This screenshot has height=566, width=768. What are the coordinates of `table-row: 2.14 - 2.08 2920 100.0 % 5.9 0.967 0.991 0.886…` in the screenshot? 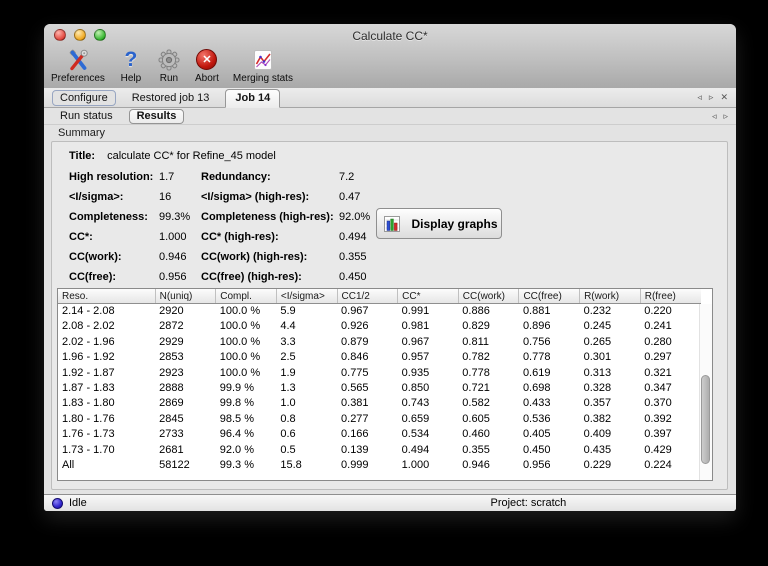 It's located at (379, 312).